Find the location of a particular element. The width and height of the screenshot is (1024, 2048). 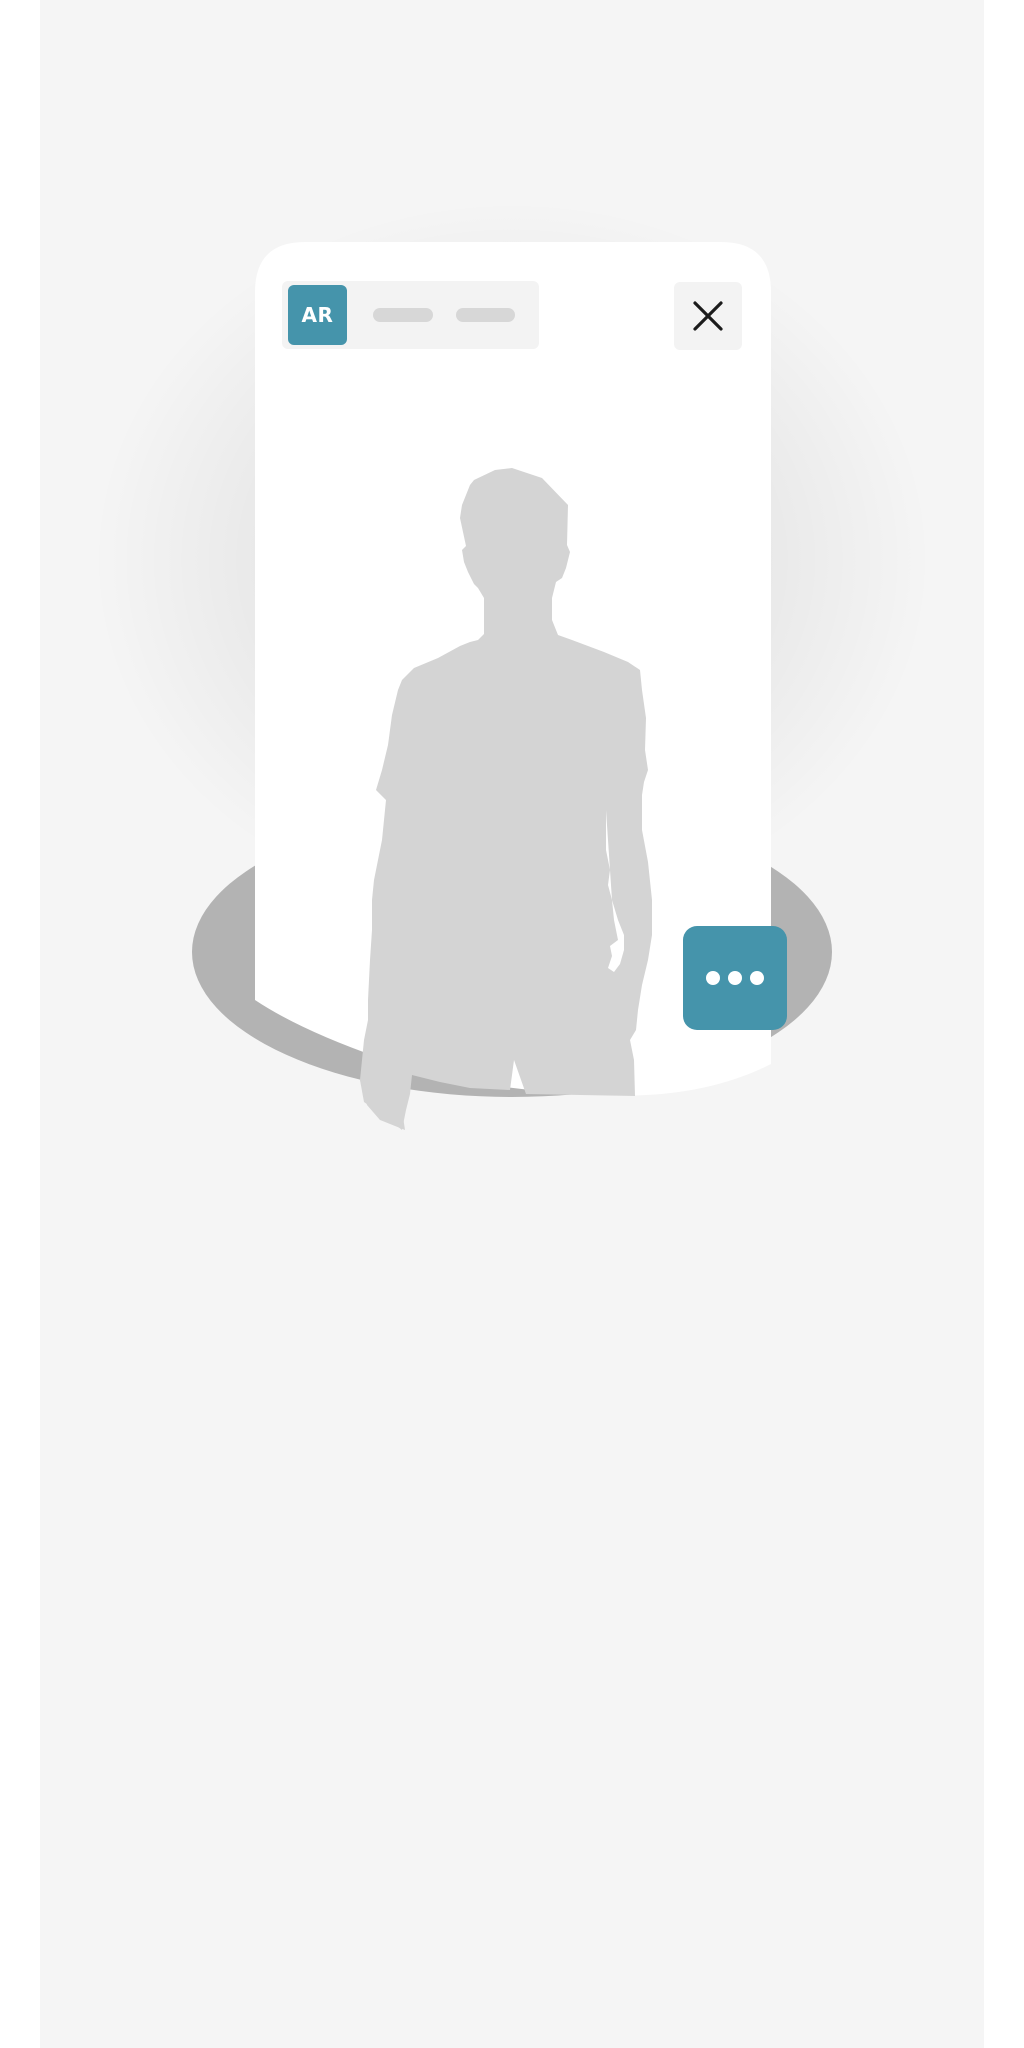

ar-mode-badge: AR is located at coordinates (317, 315).